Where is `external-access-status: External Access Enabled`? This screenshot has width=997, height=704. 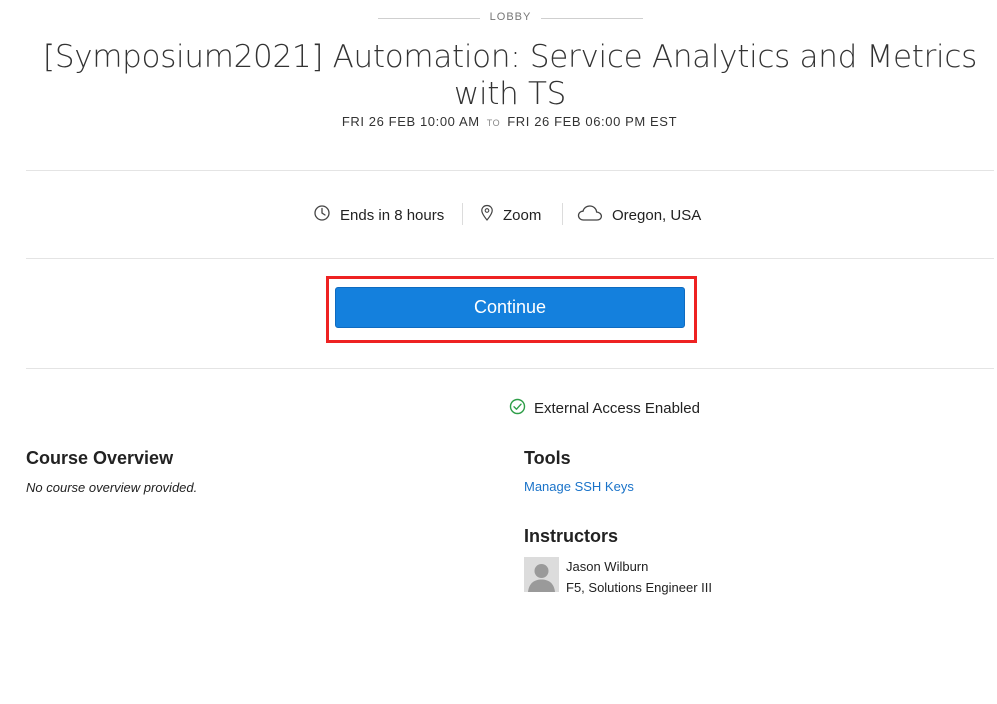 external-access-status: External Access Enabled is located at coordinates (604, 408).